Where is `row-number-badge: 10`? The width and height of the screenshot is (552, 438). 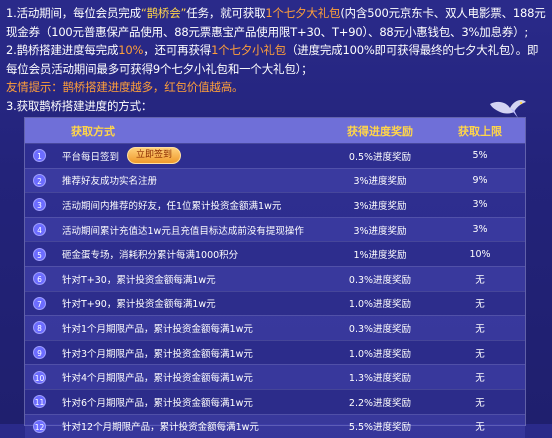
row-number-badge: 10 is located at coordinates (39, 377).